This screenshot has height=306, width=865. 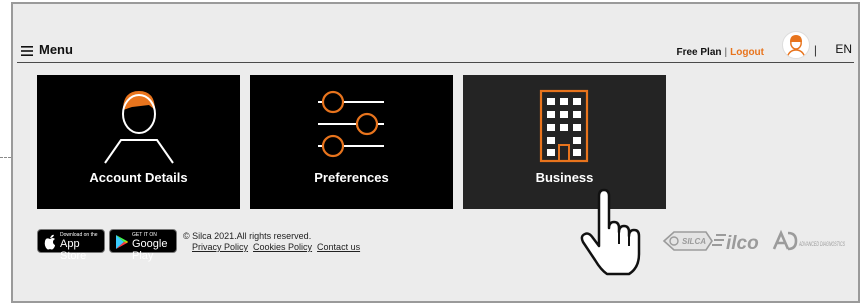 I want to click on sliders-icon, so click(x=351, y=124).